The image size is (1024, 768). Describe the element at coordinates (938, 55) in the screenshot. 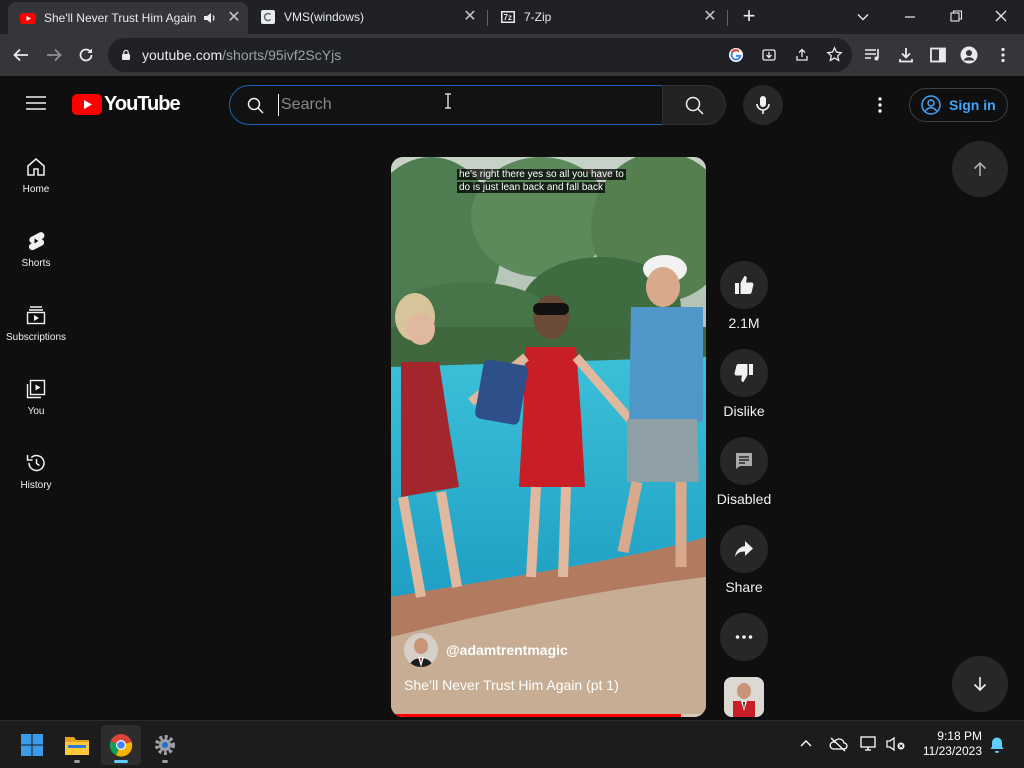

I see `side-panel-icon` at that location.